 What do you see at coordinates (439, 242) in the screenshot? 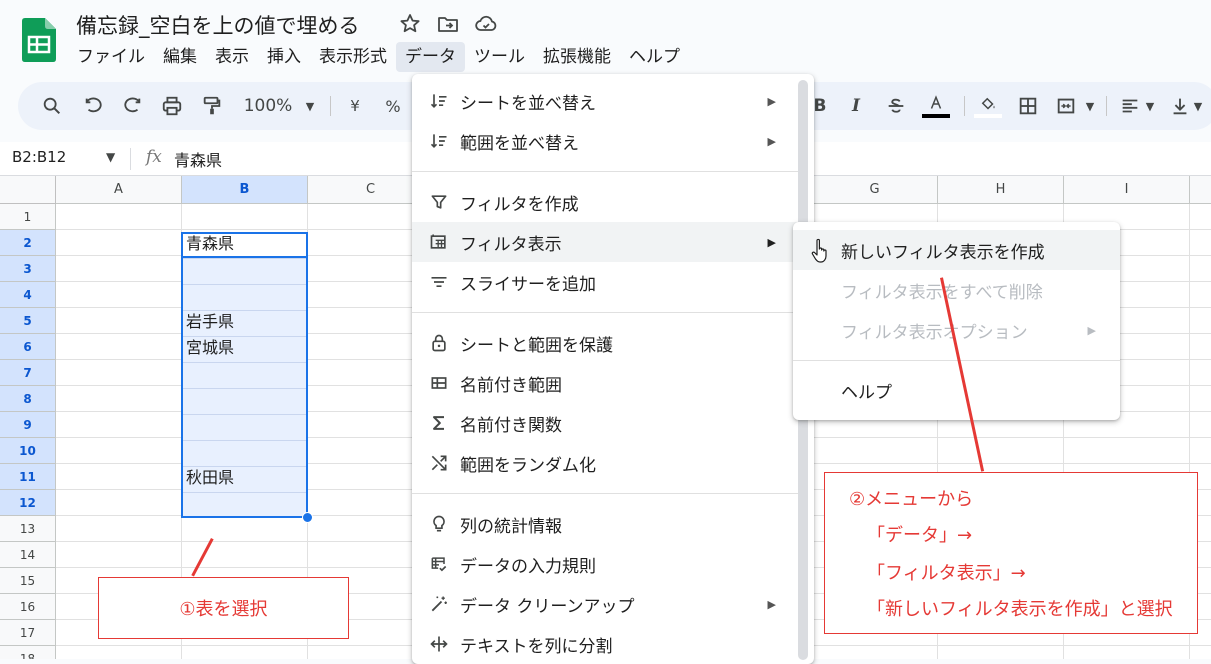
I see `filter-views-icon` at bounding box center [439, 242].